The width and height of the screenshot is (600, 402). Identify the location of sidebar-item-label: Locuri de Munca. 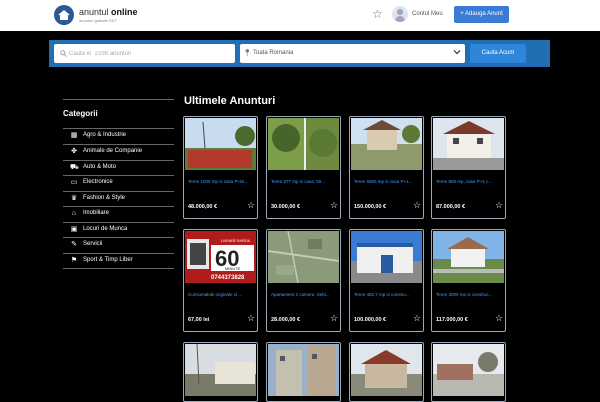
(105, 229).